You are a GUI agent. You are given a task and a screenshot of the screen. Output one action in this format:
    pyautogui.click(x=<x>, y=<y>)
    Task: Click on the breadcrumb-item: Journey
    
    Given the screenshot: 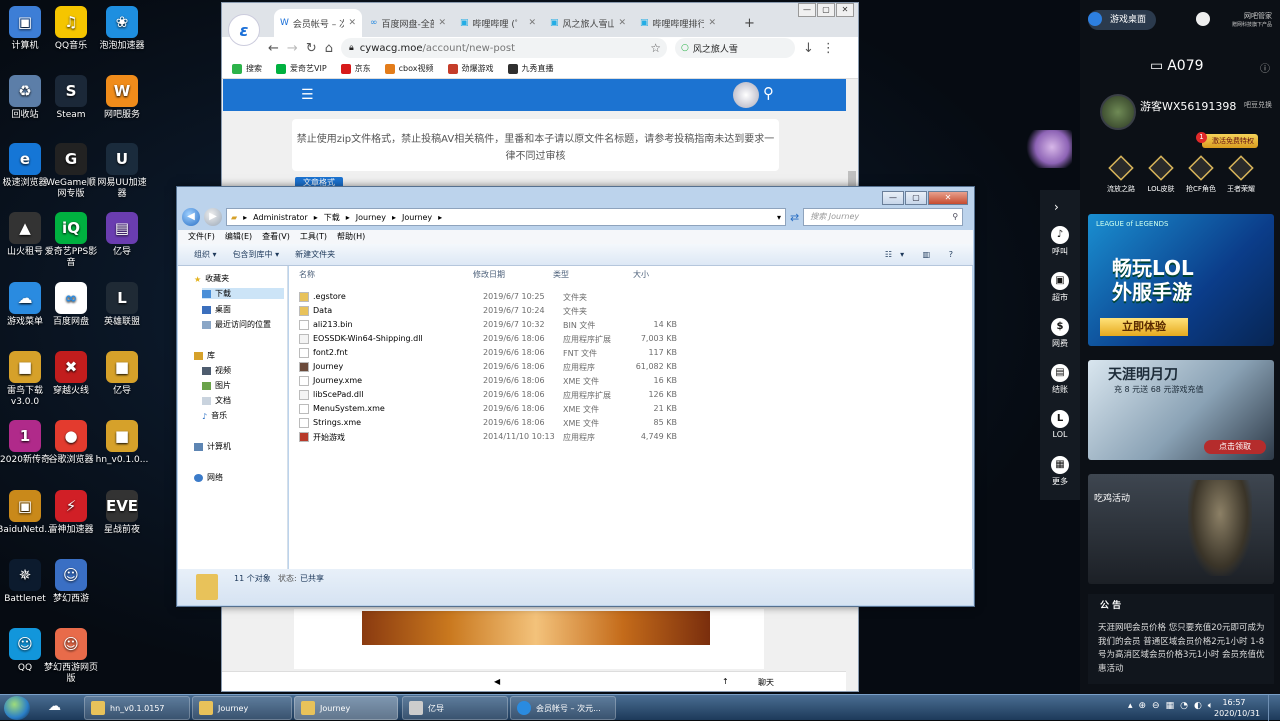 What is the action you would take?
    pyautogui.click(x=371, y=217)
    